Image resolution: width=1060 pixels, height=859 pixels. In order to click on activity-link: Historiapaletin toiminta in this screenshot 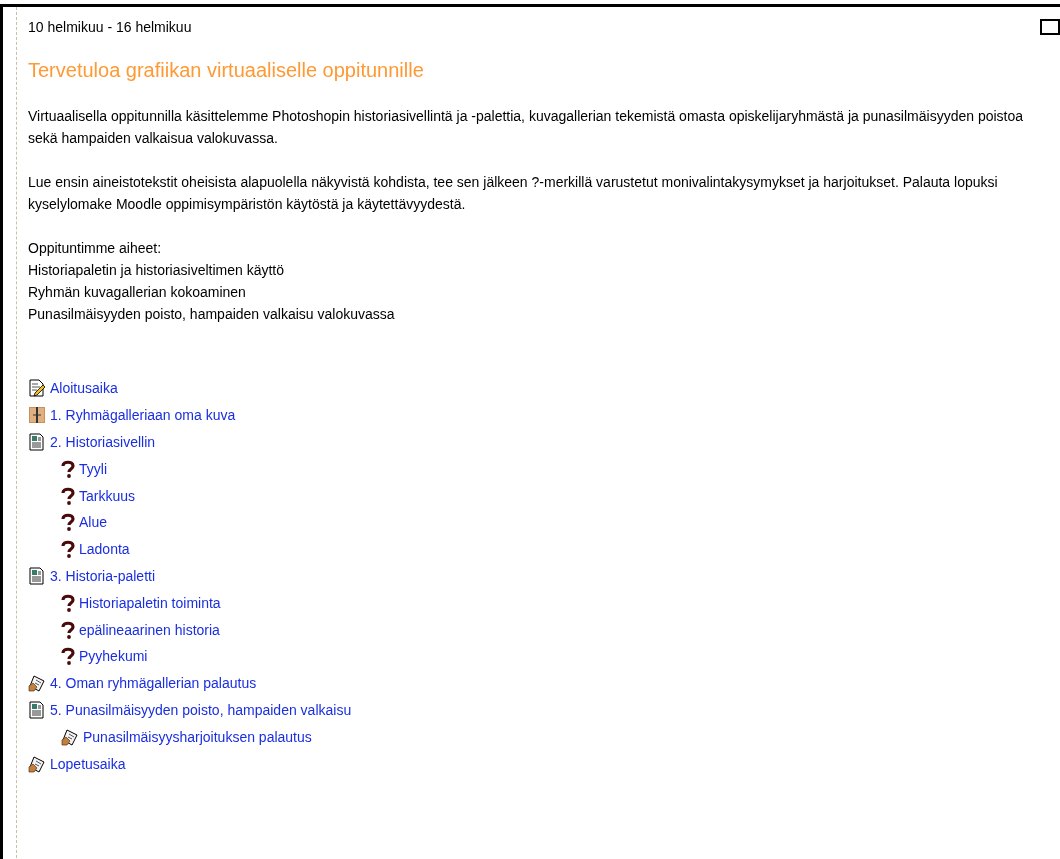, I will do `click(150, 602)`.